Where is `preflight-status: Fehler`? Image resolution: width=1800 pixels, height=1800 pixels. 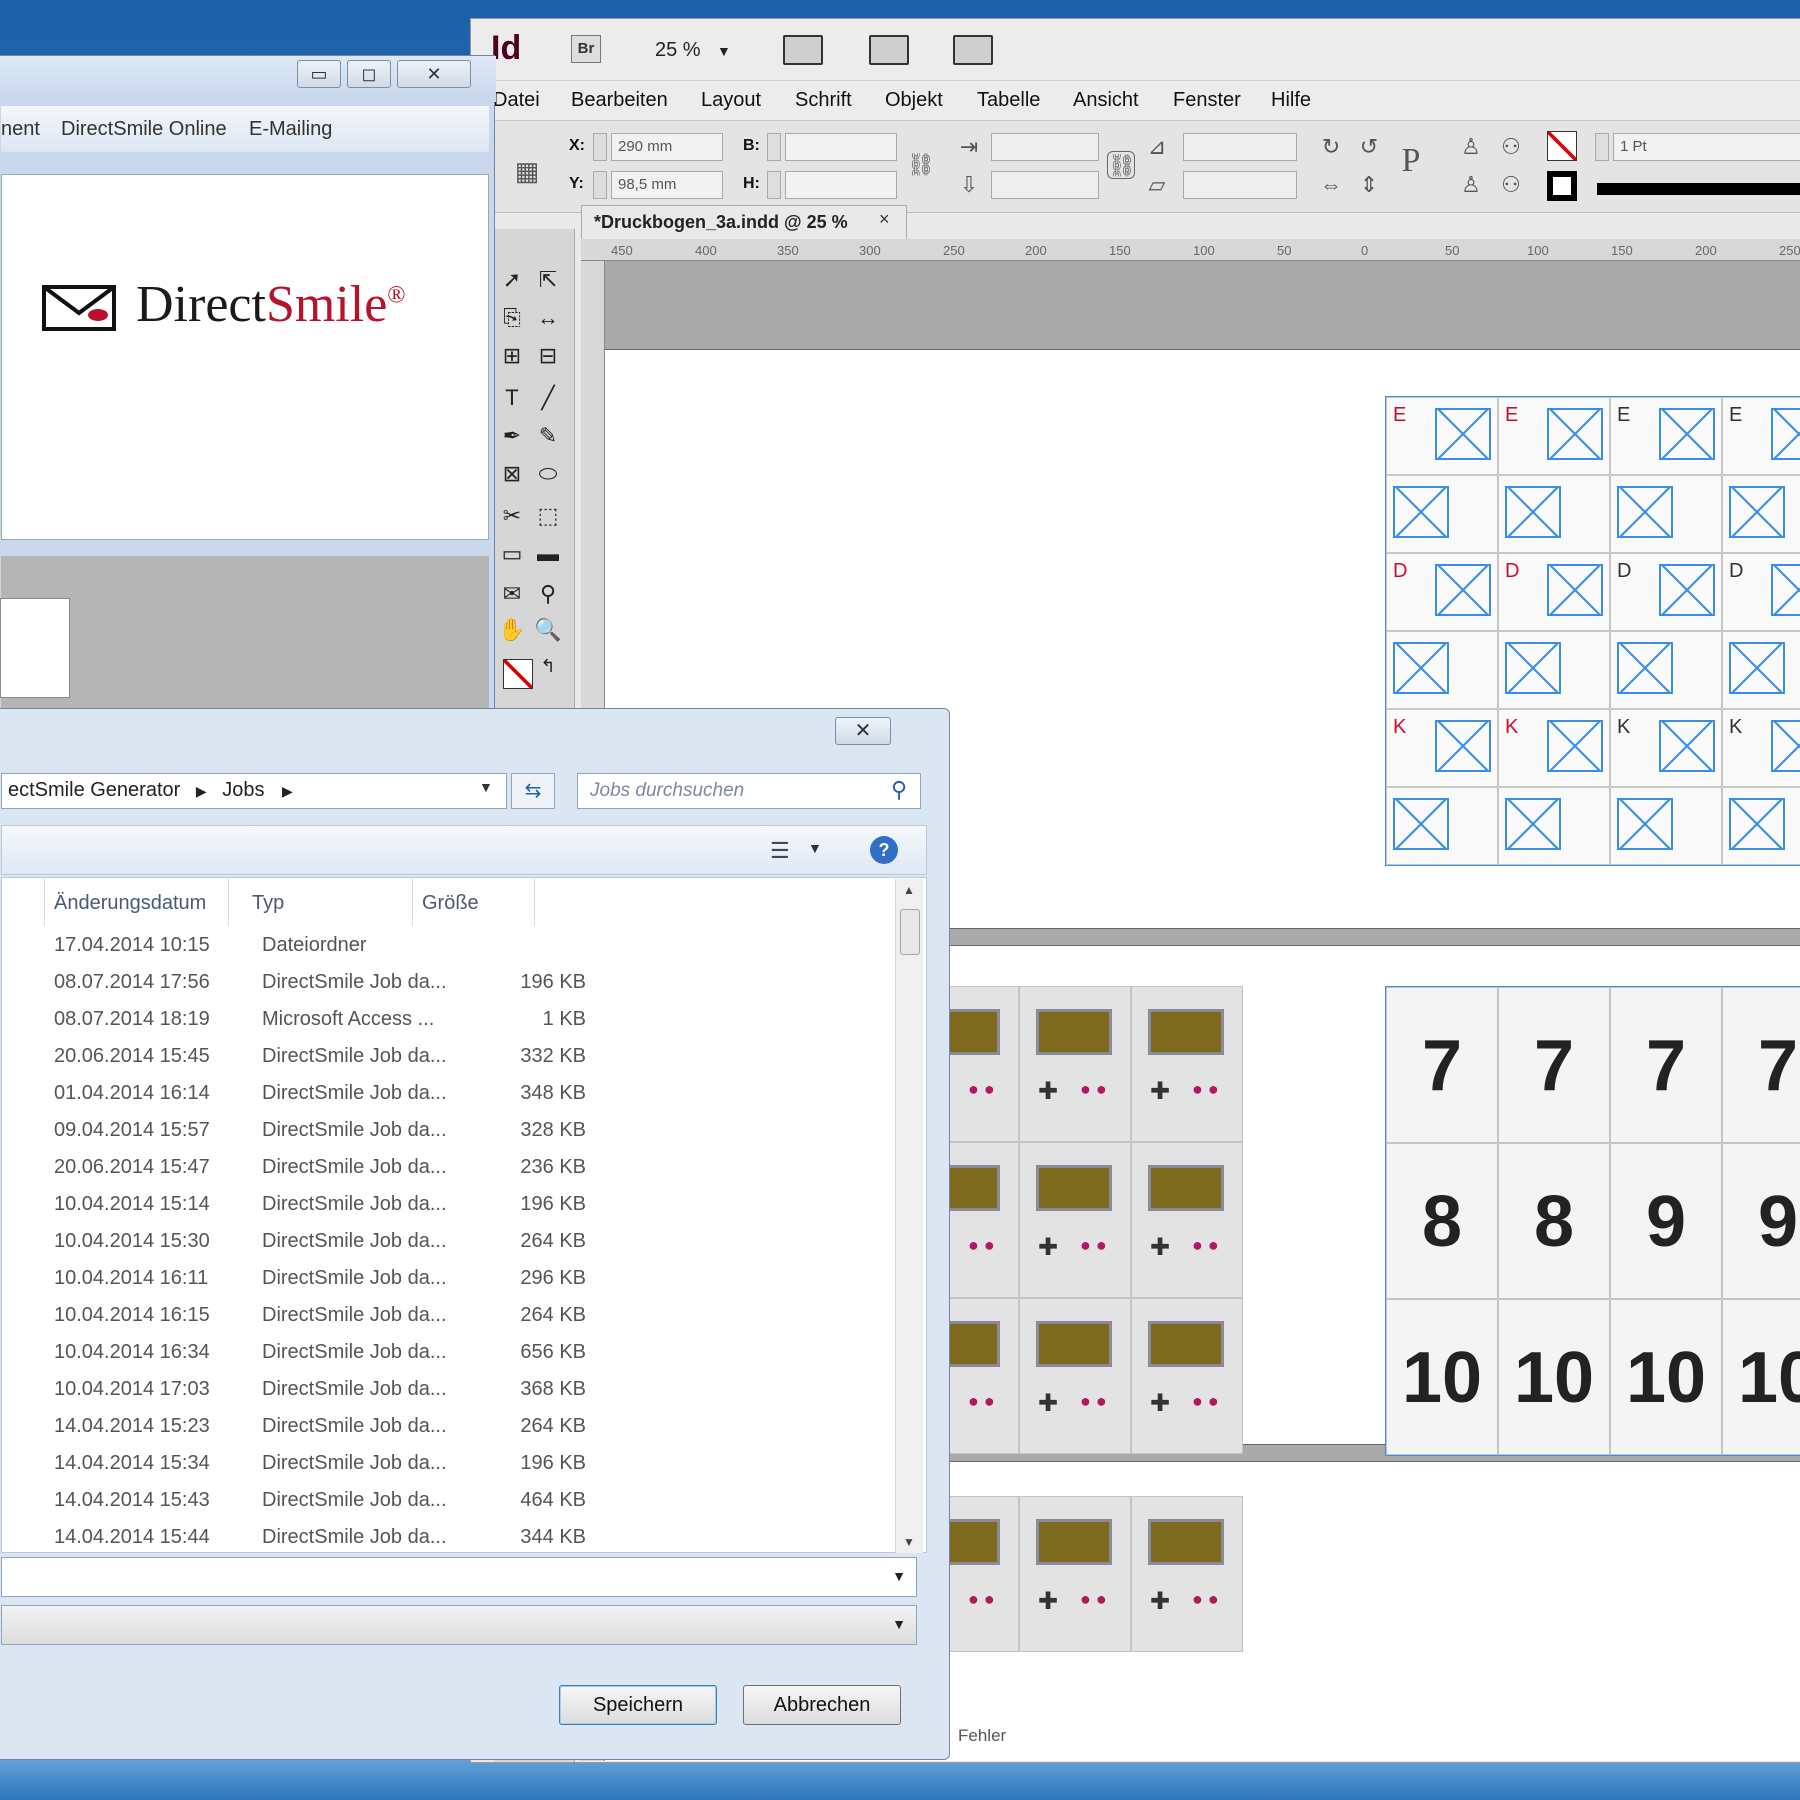
preflight-status: Fehler is located at coordinates (982, 1736).